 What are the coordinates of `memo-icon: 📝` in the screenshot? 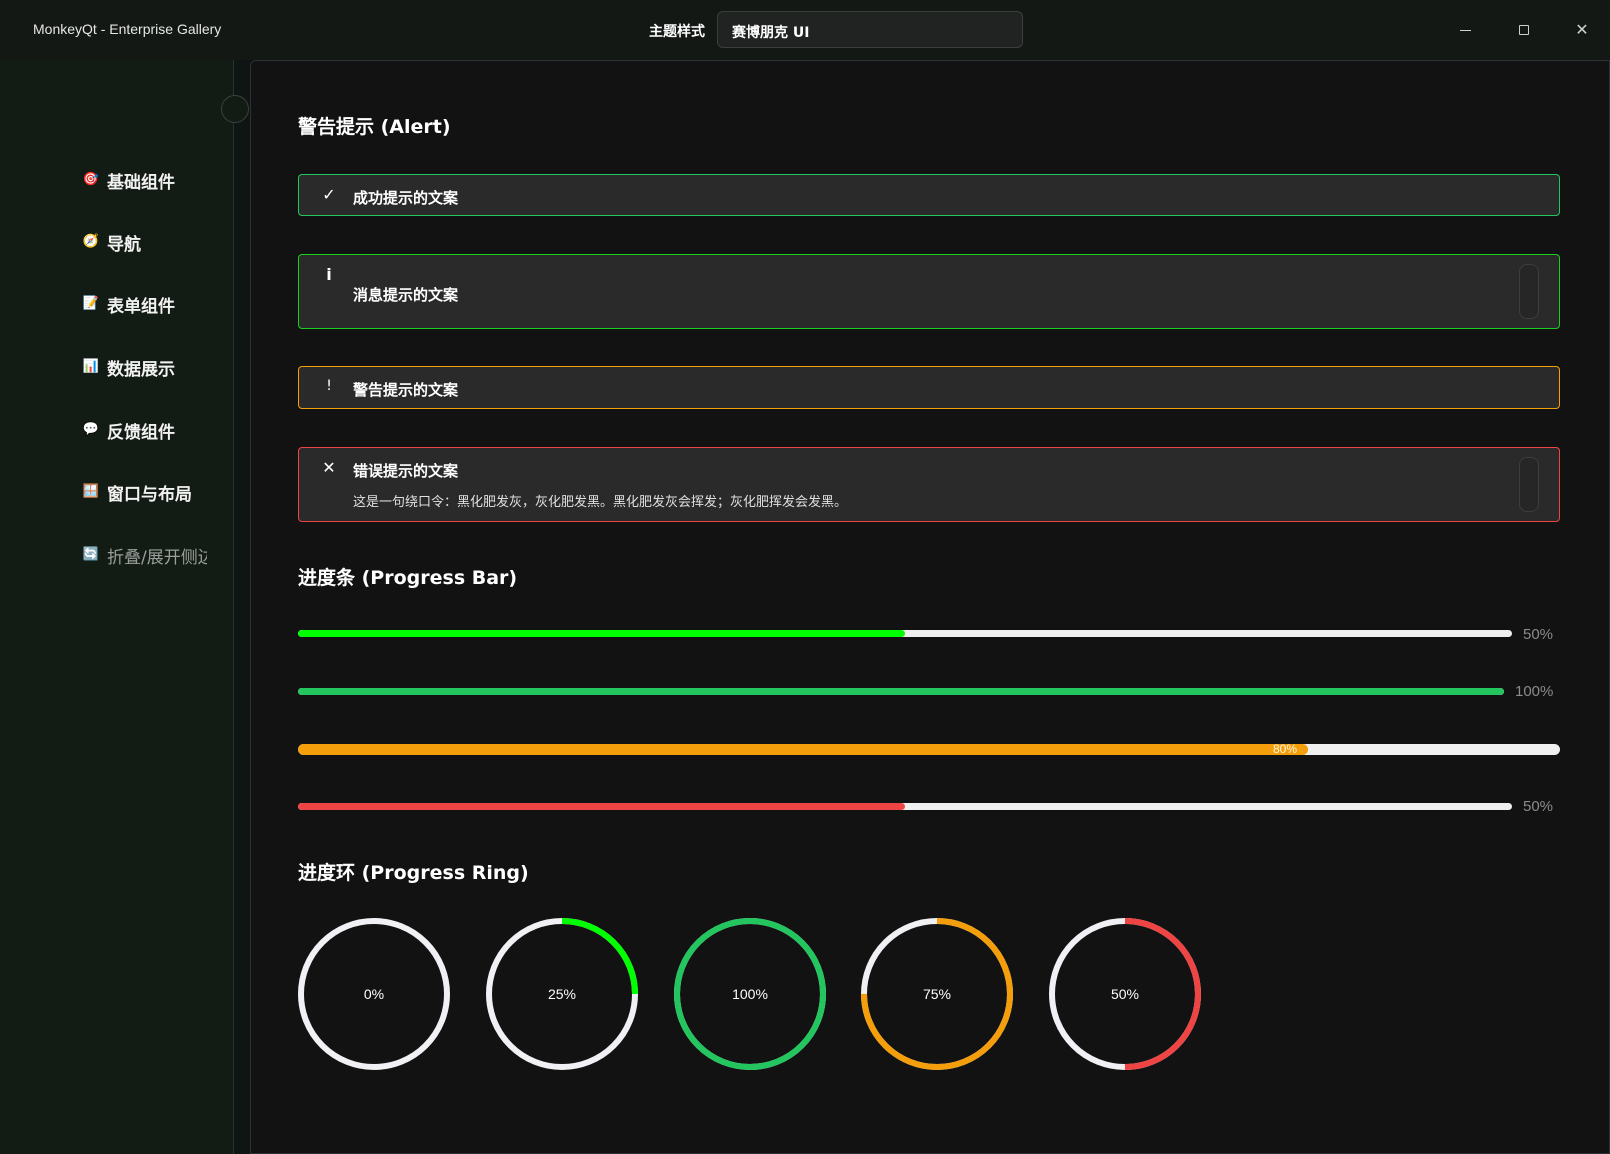 It's located at (91, 303).